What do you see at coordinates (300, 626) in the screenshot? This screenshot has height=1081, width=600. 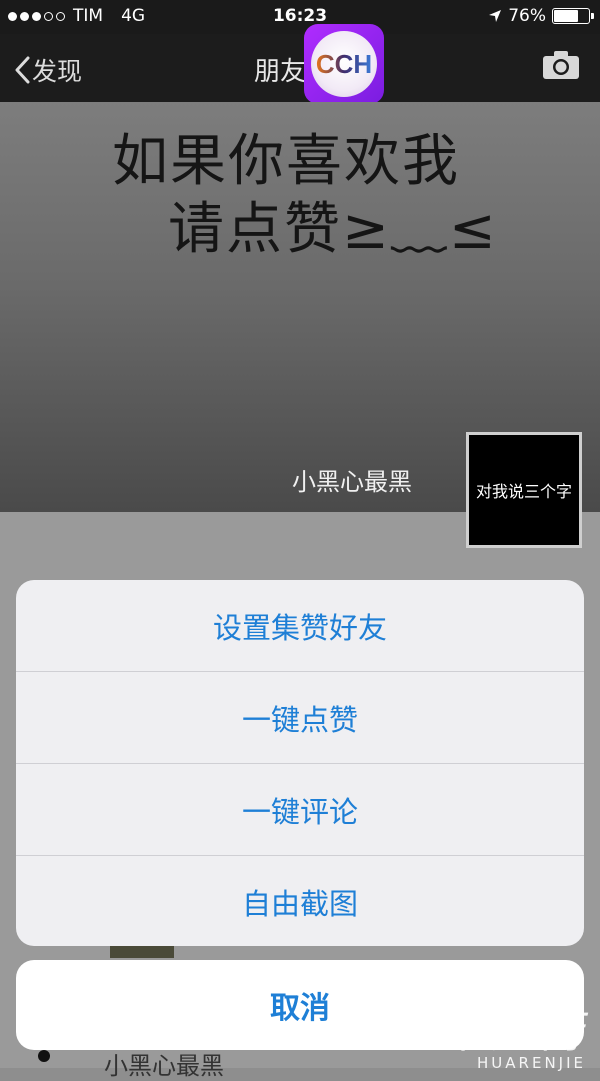 I see `action-set-like-friends: 设置集赞好友` at bounding box center [300, 626].